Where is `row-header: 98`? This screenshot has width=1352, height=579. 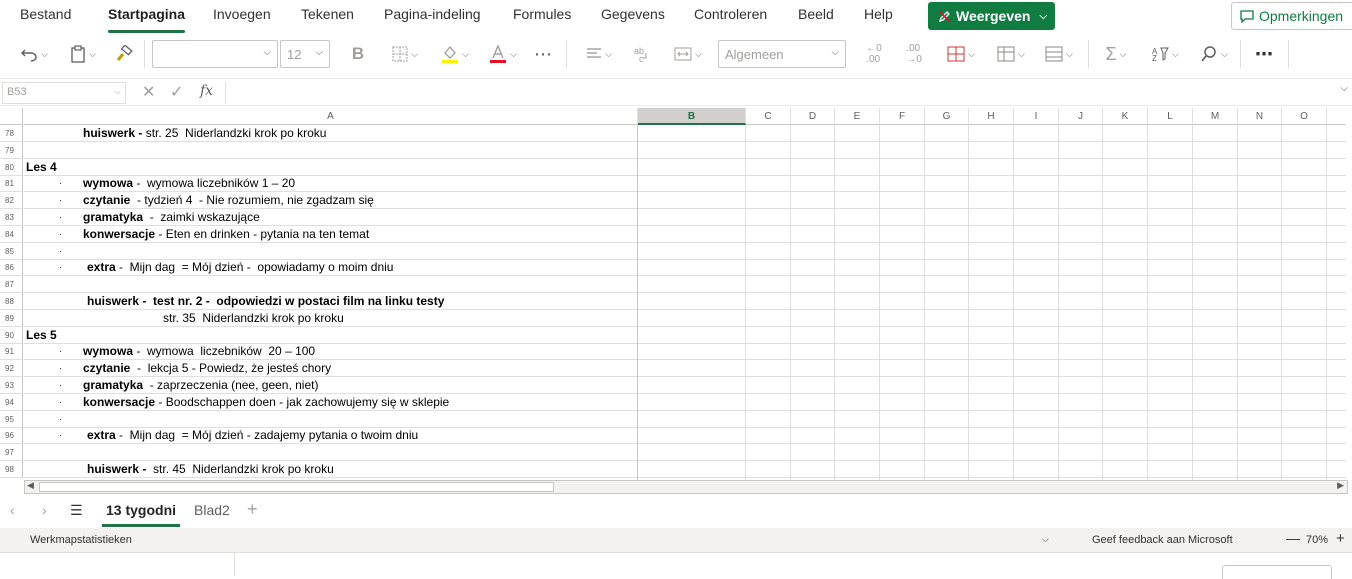
row-header: 98 is located at coordinates (11, 469).